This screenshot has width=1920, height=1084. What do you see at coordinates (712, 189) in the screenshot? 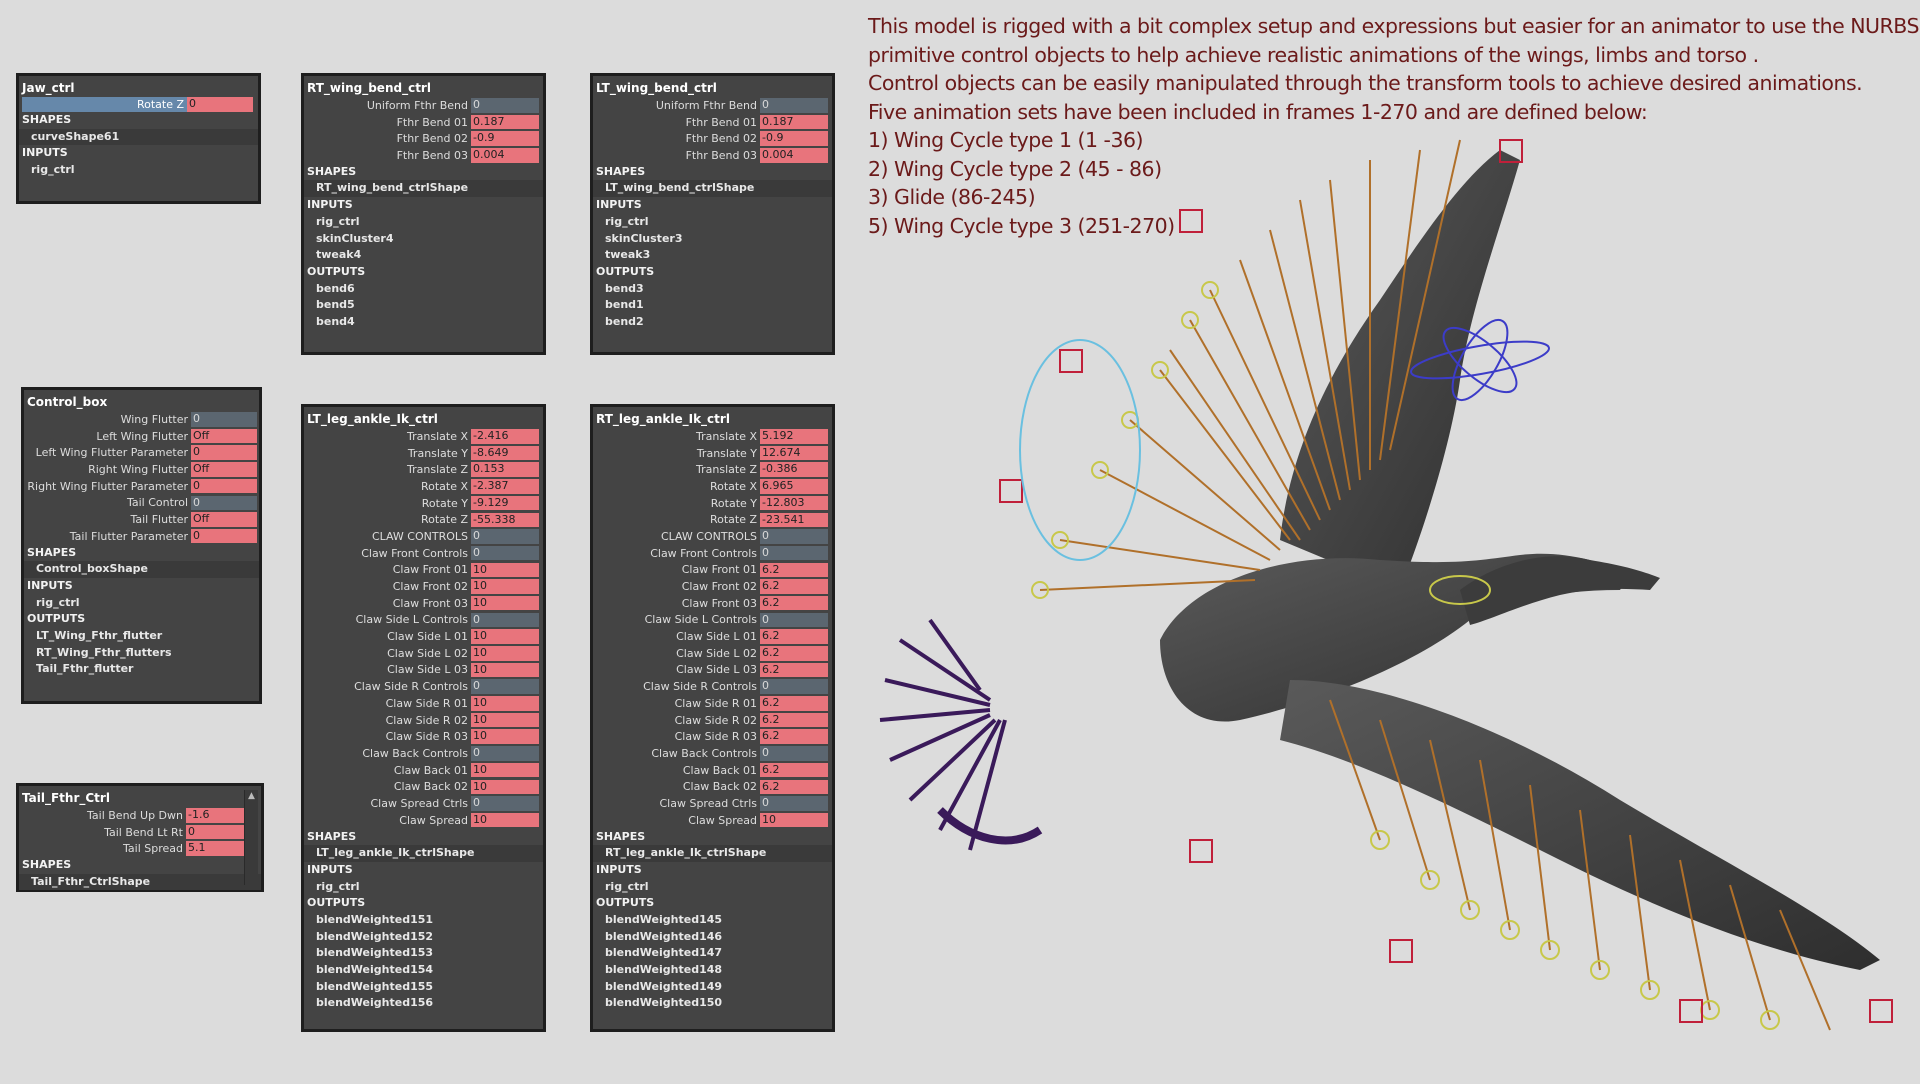
I see `shapes-node-item: LT_wing_bend_ctrlShape` at bounding box center [712, 189].